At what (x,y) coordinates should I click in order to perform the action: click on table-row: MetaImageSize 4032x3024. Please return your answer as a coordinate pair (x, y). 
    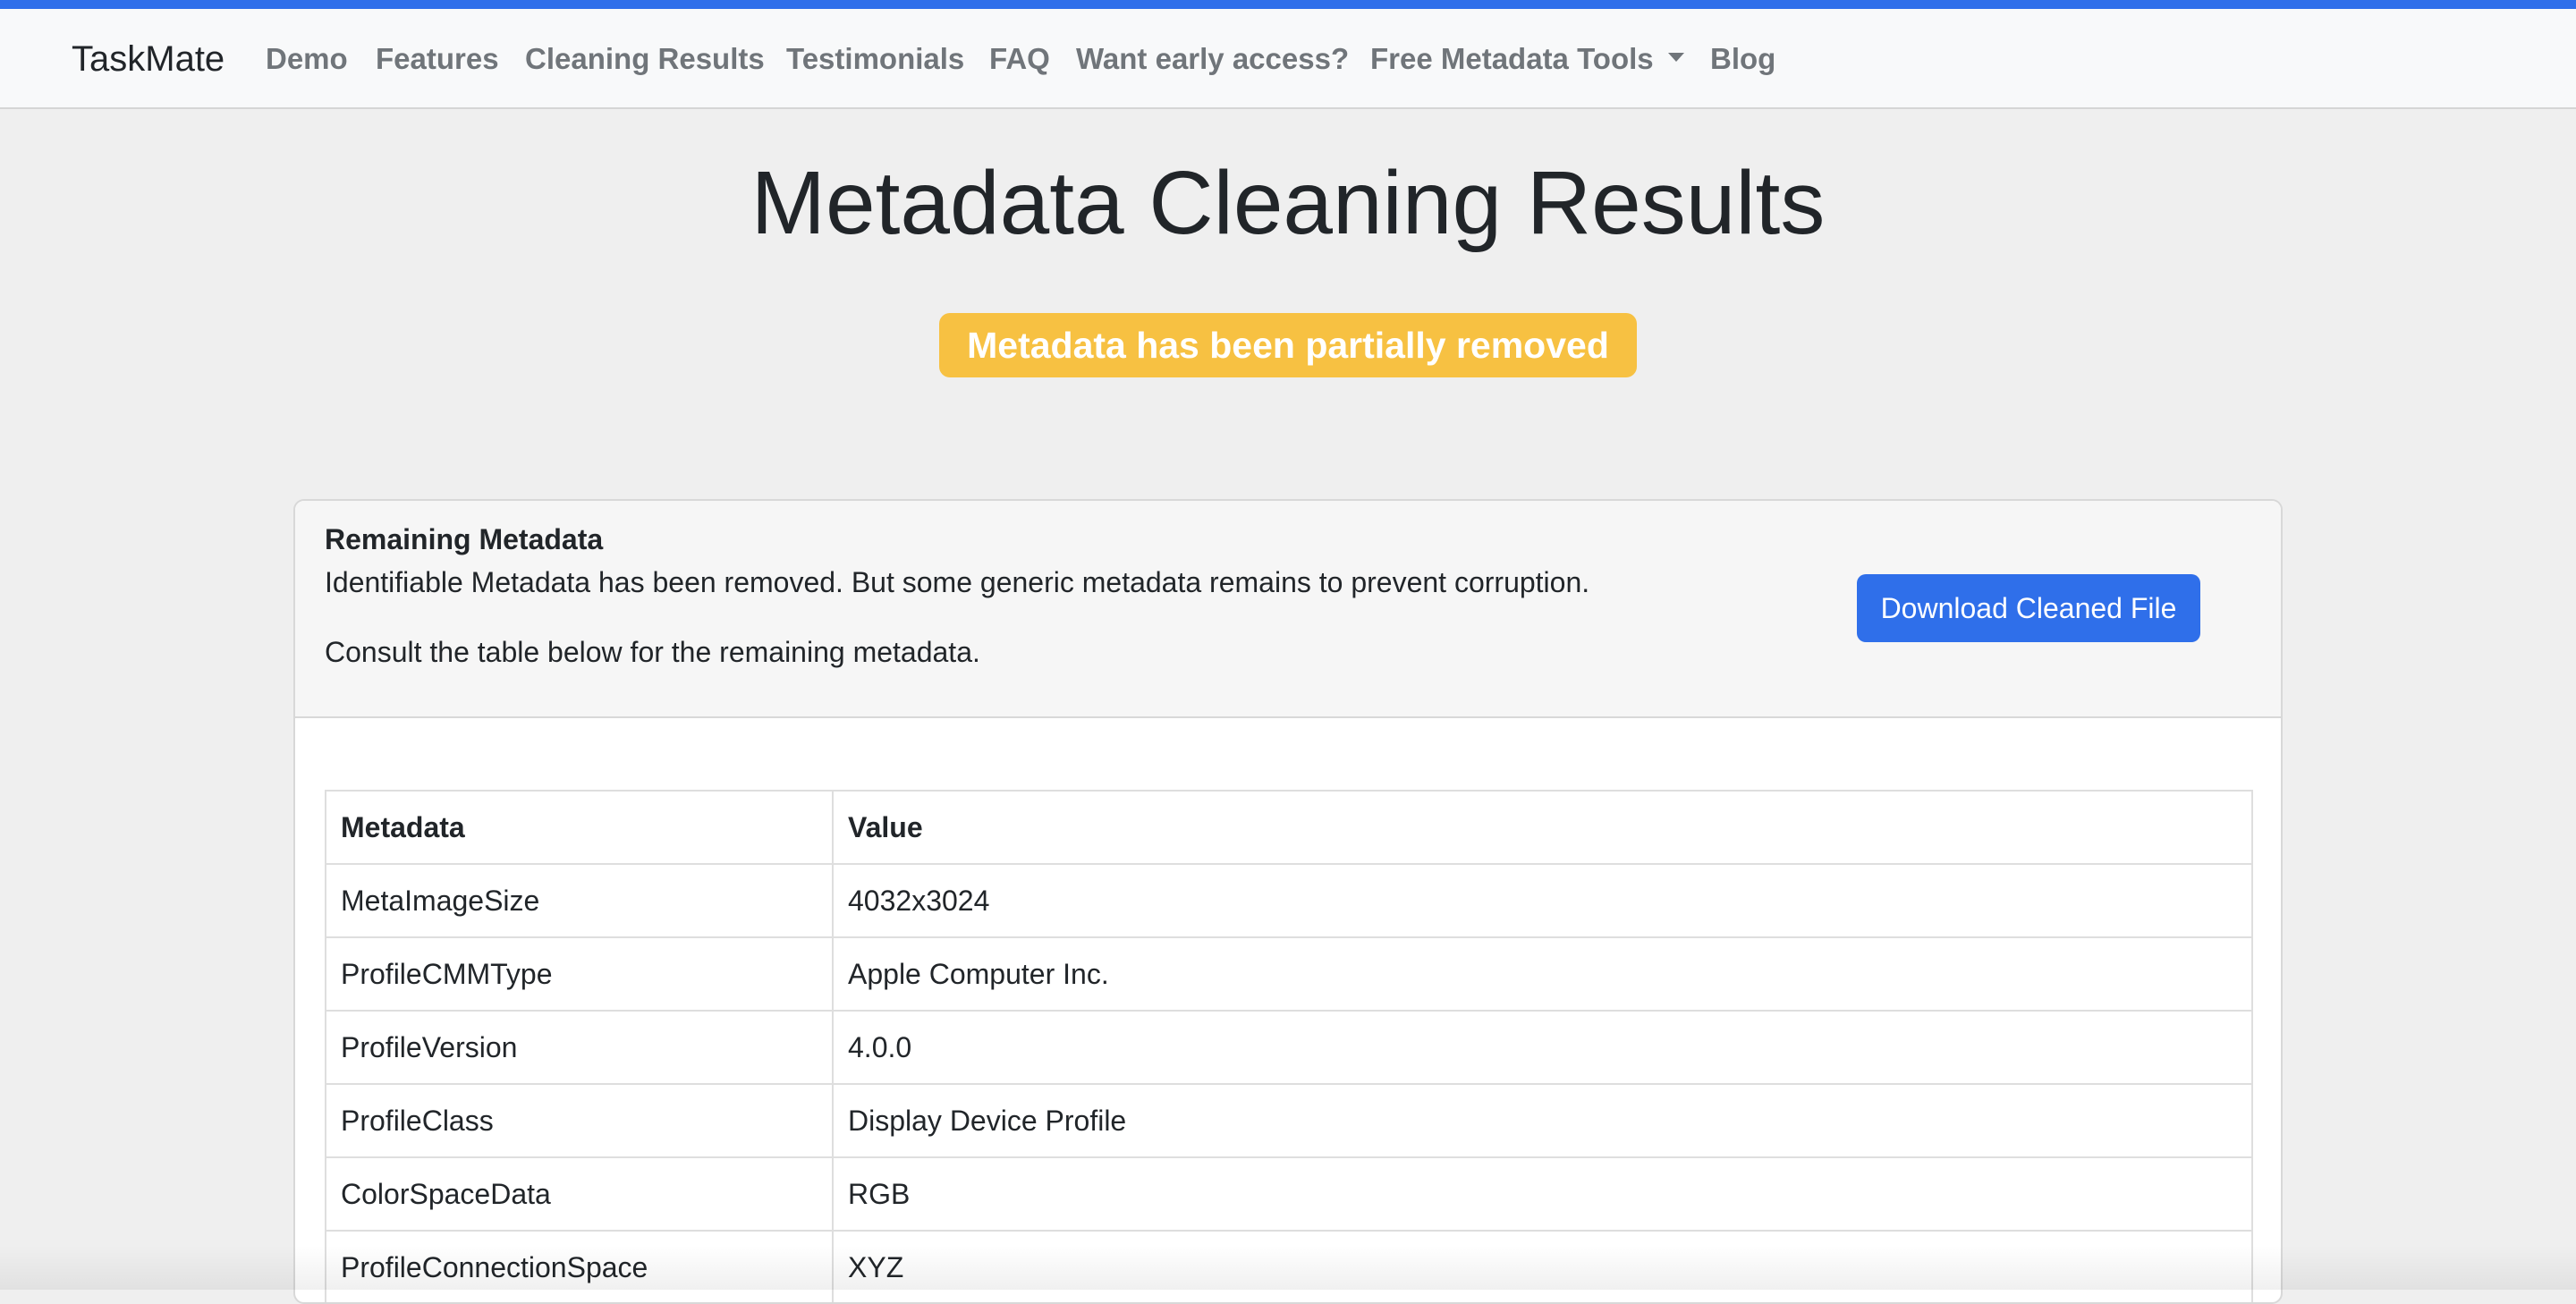
    Looking at the image, I should click on (1289, 901).